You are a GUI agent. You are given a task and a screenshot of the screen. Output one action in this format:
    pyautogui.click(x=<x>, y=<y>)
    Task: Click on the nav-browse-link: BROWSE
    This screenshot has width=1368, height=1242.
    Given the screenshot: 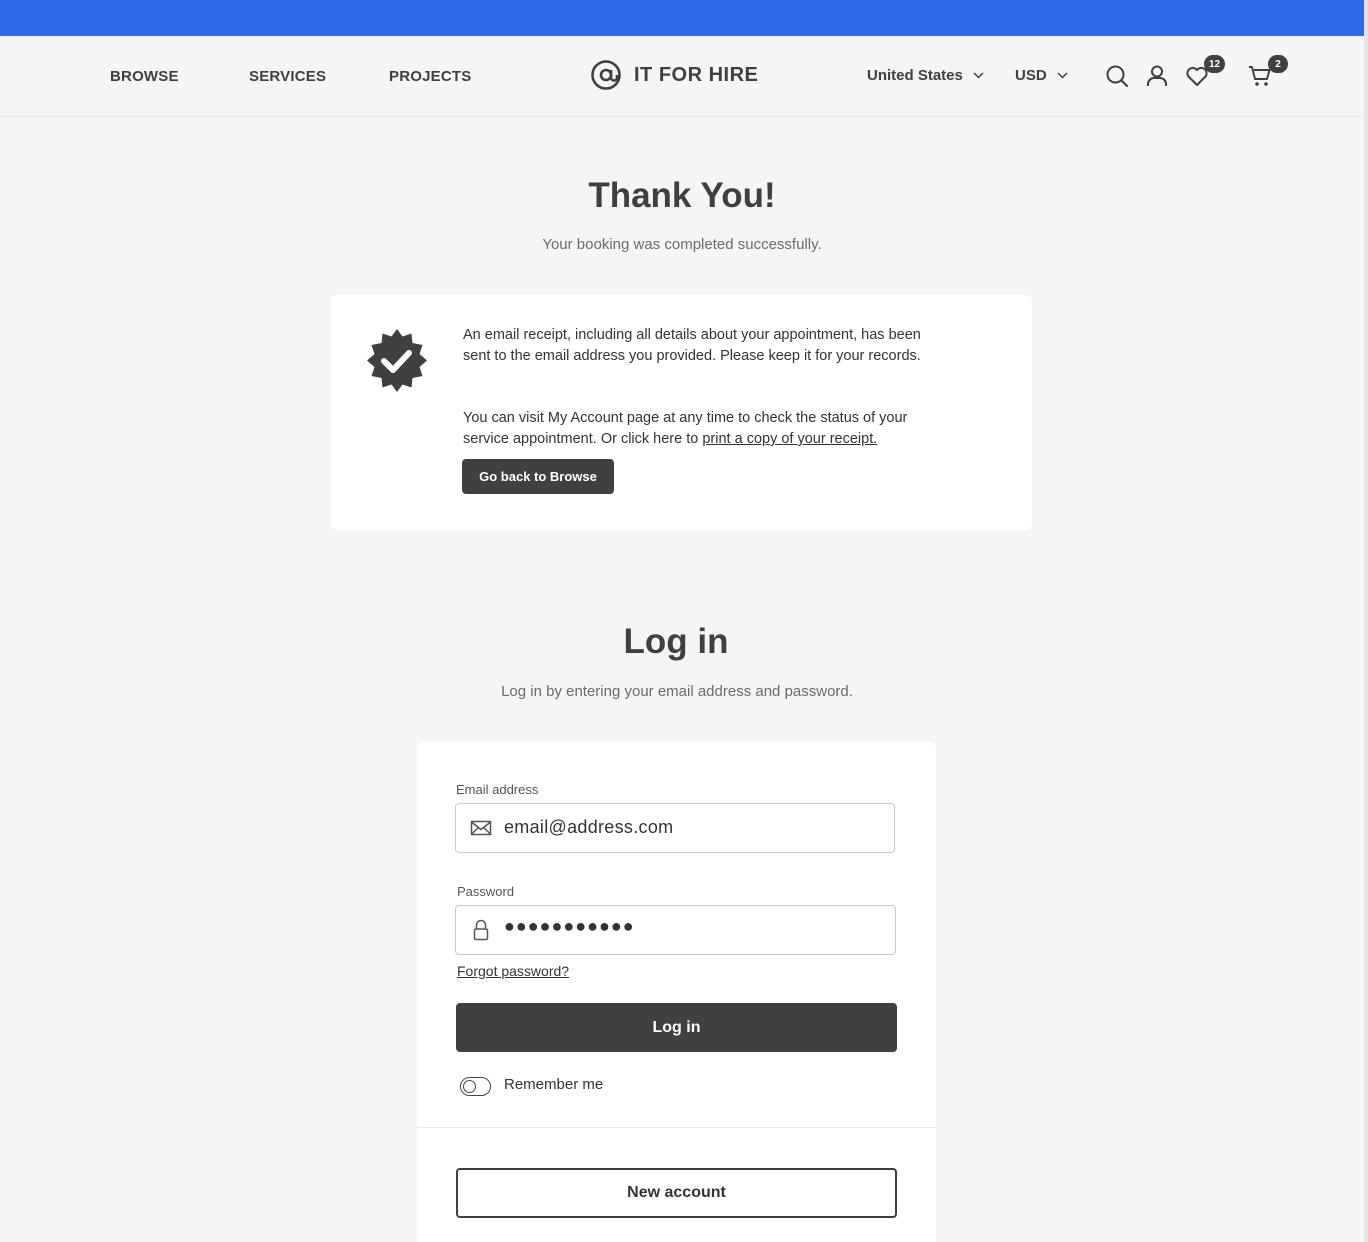 What is the action you would take?
    pyautogui.click(x=144, y=76)
    